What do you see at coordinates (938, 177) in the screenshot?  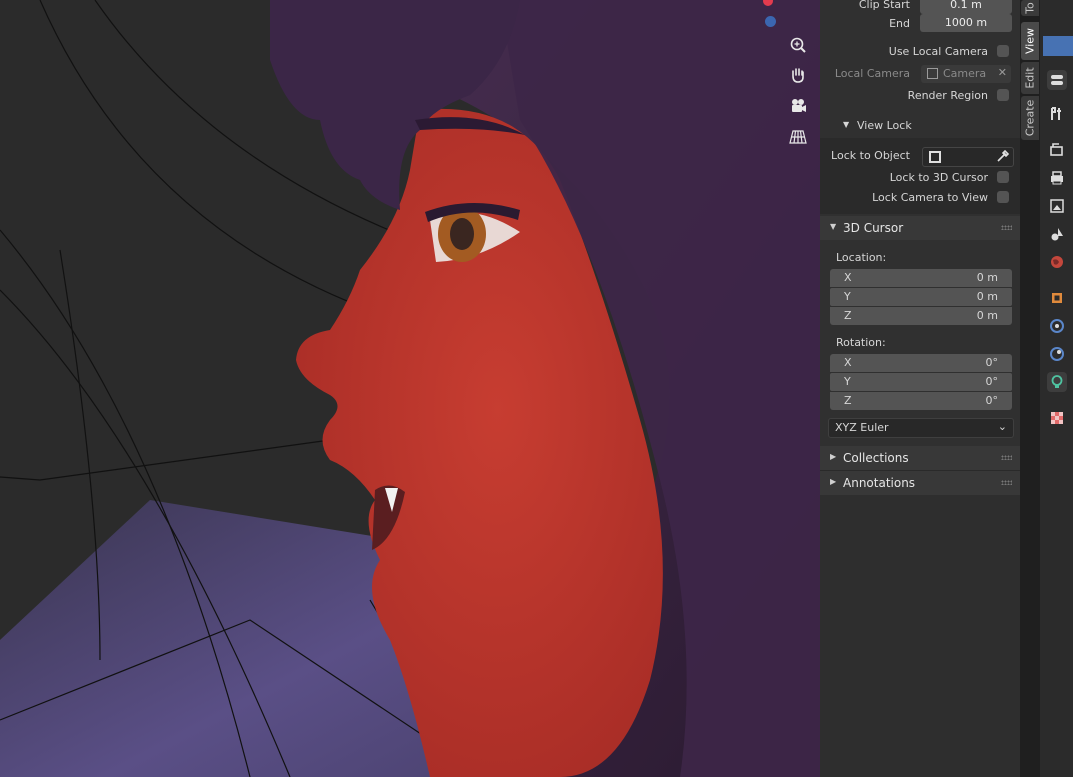 I see `lock-to-3d-cursor-label: Lock to 3D Cursor` at bounding box center [938, 177].